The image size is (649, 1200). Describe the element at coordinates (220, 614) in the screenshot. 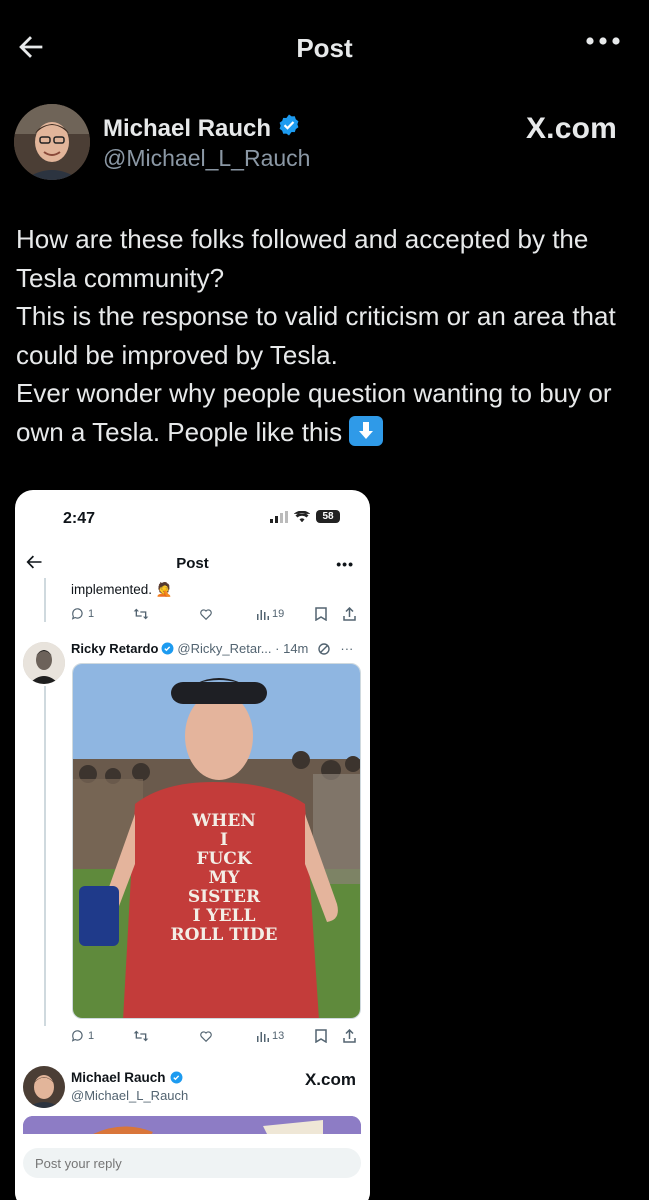

I see `action-bar: 1 19` at that location.